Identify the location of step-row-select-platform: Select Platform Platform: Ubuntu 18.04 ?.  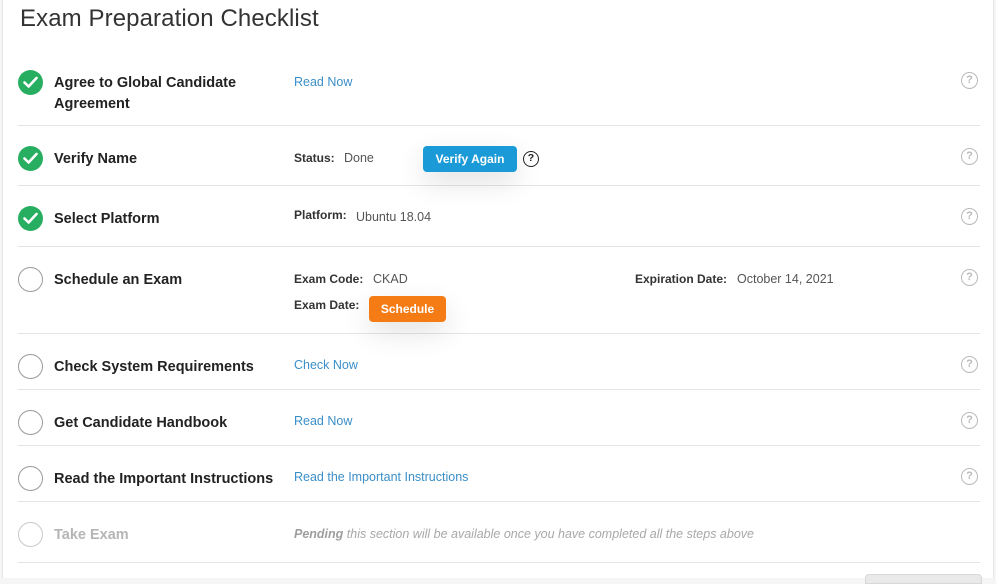
(499, 216).